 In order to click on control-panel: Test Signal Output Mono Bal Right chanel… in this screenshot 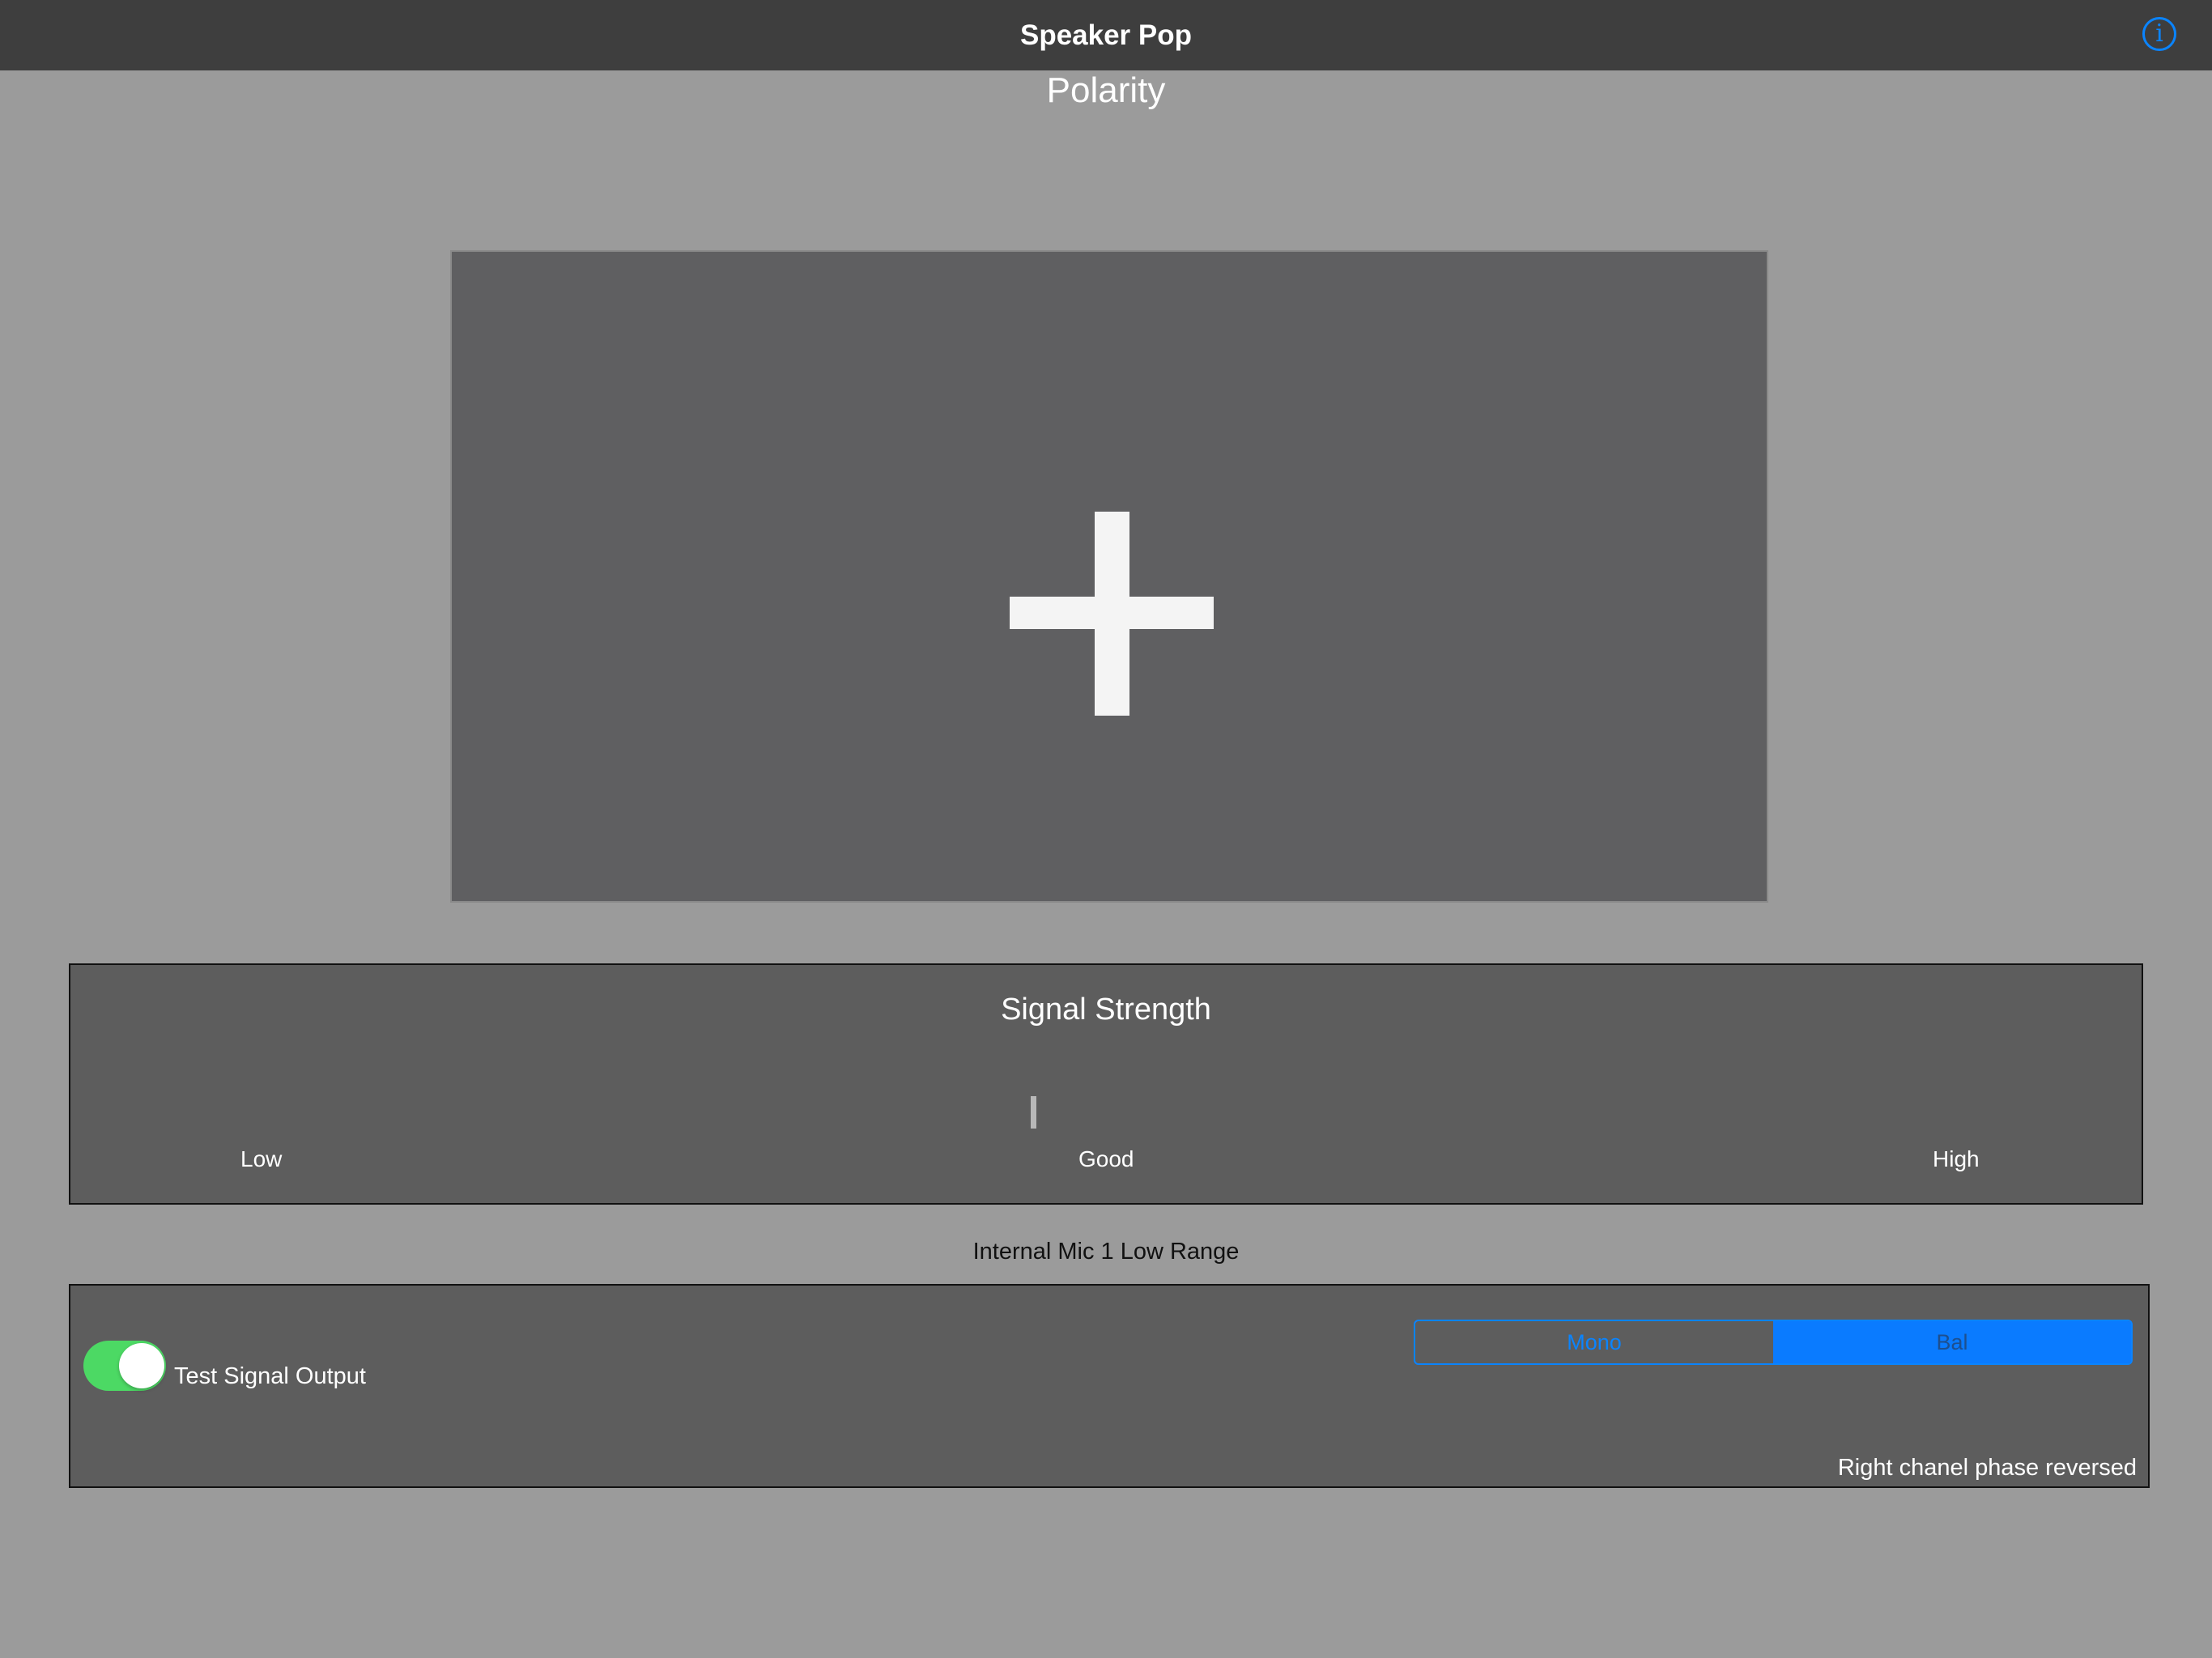, I will do `click(1110, 1386)`.